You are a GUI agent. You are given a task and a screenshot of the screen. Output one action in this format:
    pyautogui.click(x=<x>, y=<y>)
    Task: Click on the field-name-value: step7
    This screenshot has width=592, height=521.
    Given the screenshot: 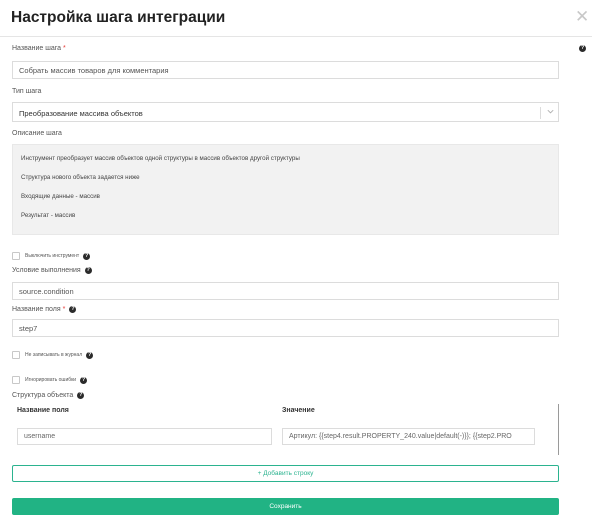 What is the action you would take?
    pyautogui.click(x=28, y=328)
    